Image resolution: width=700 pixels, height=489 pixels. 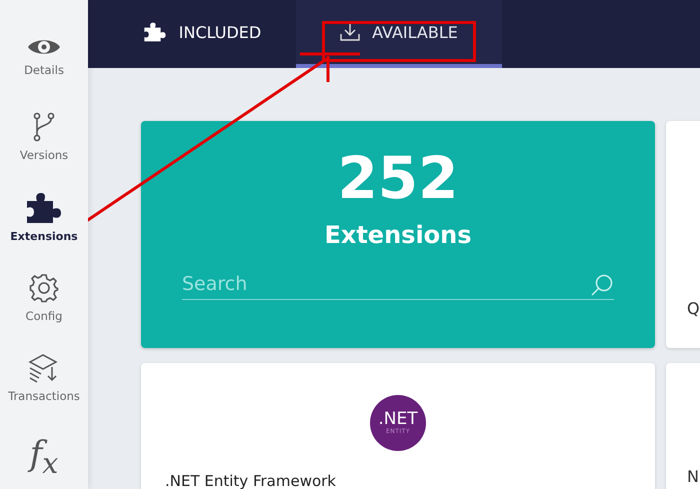 I want to click on function-icon: f$_{x}$, so click(x=44, y=457).